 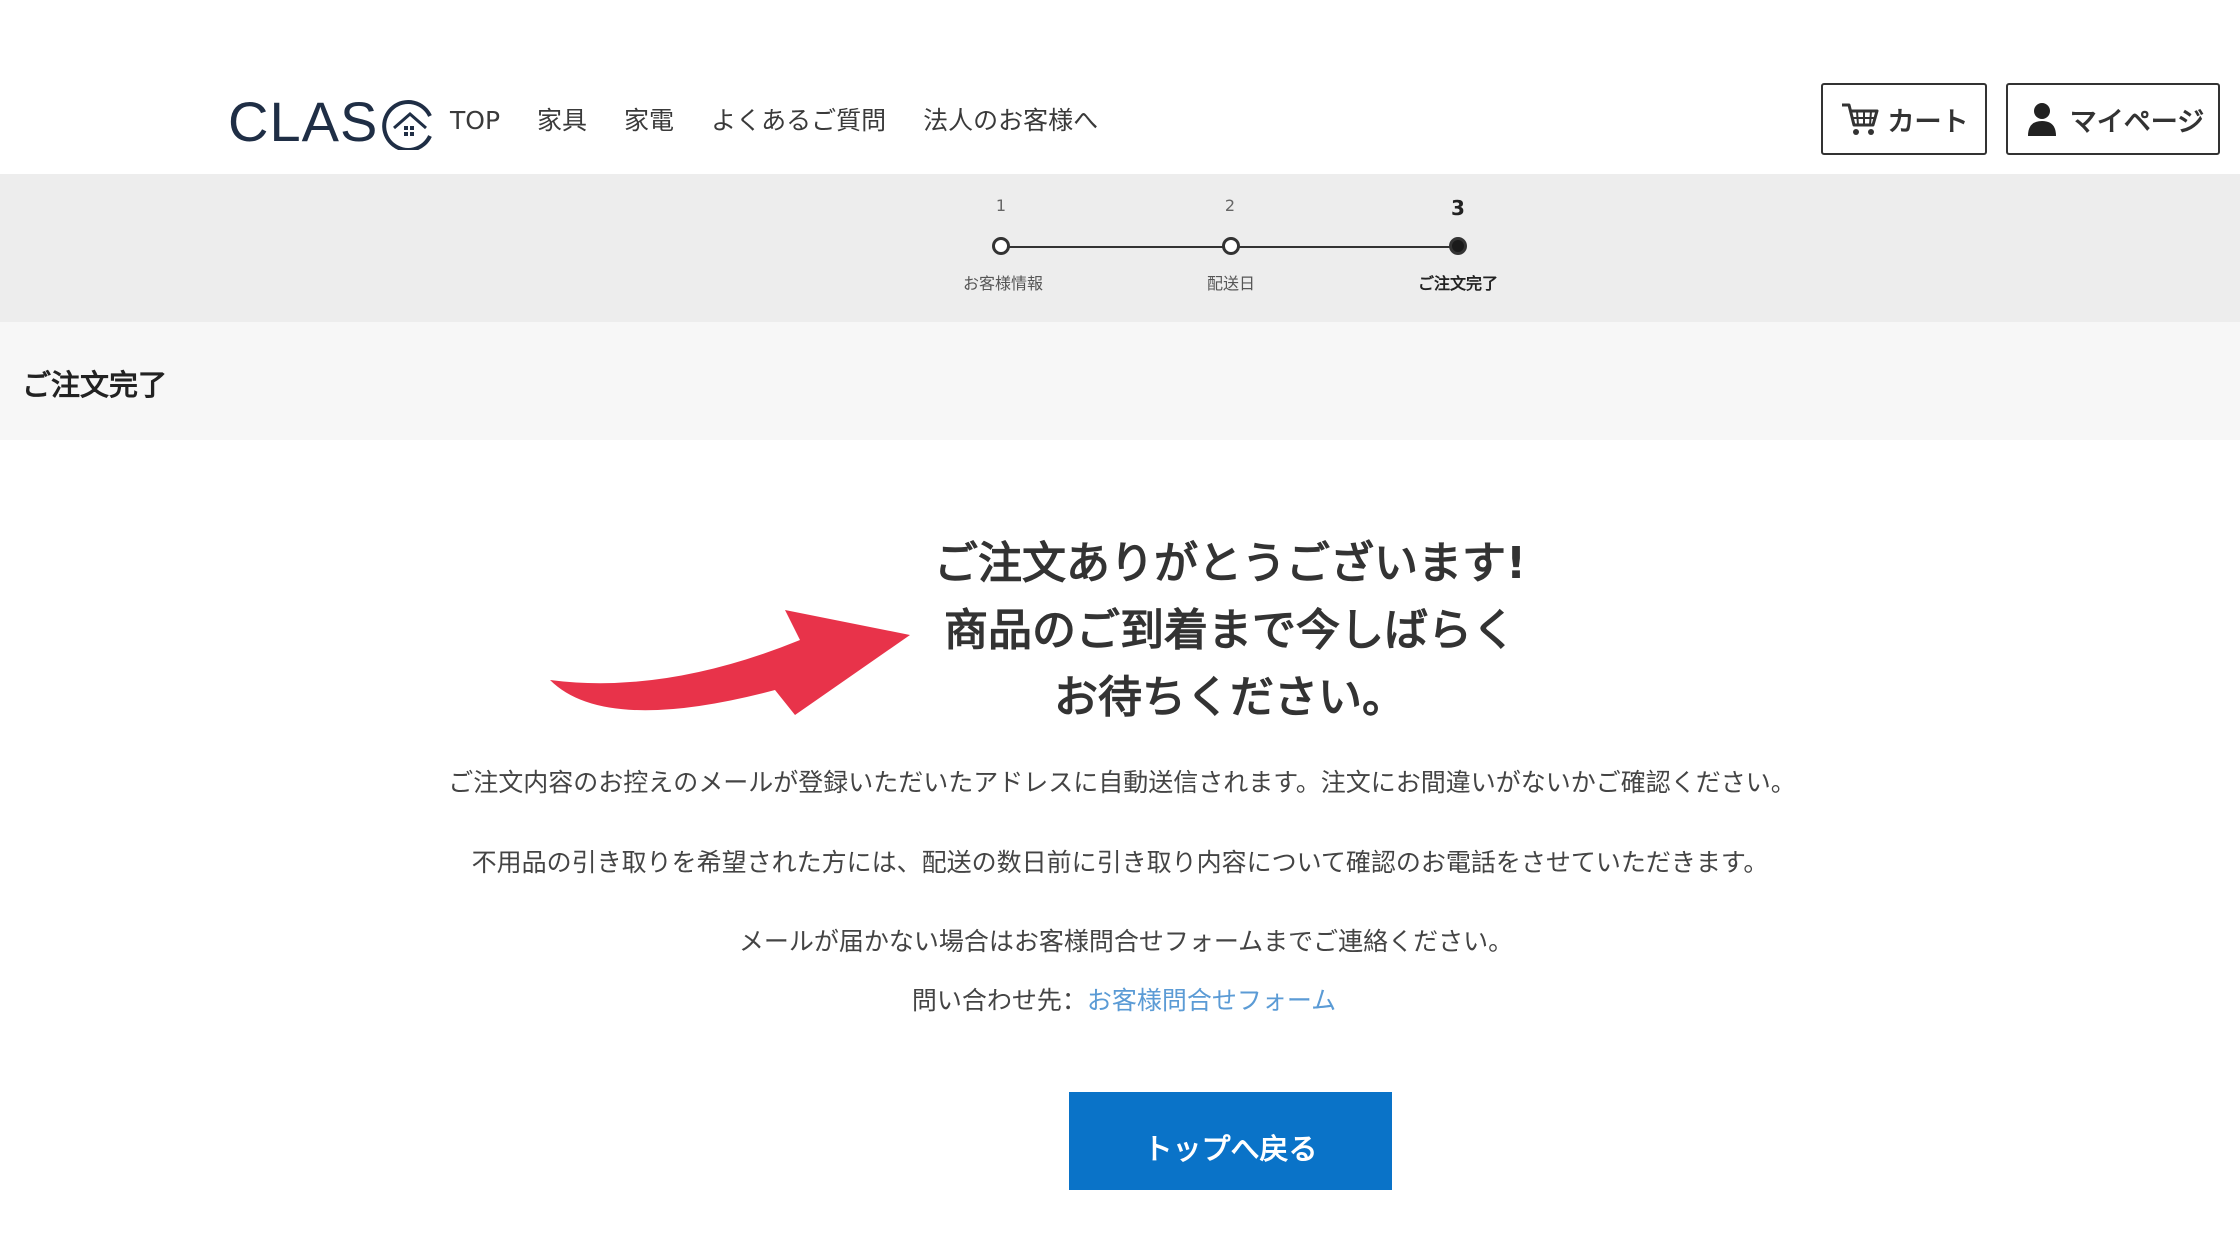 I want to click on thank-you-line-2: 商品のご到着まで今しばらく, so click(x=1230, y=630).